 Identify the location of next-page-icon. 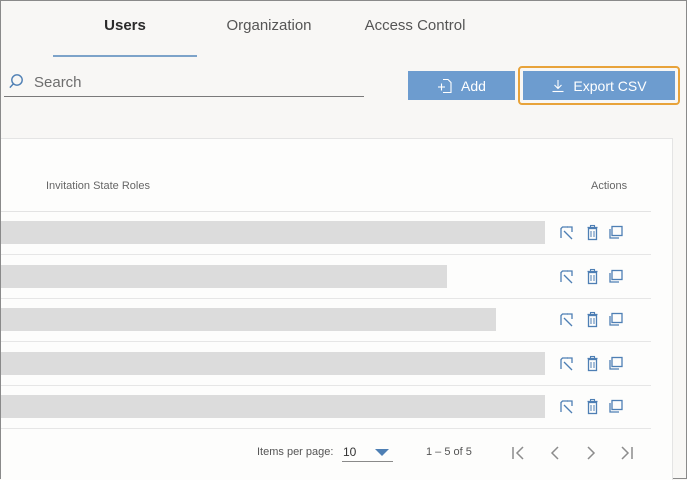
(591, 453).